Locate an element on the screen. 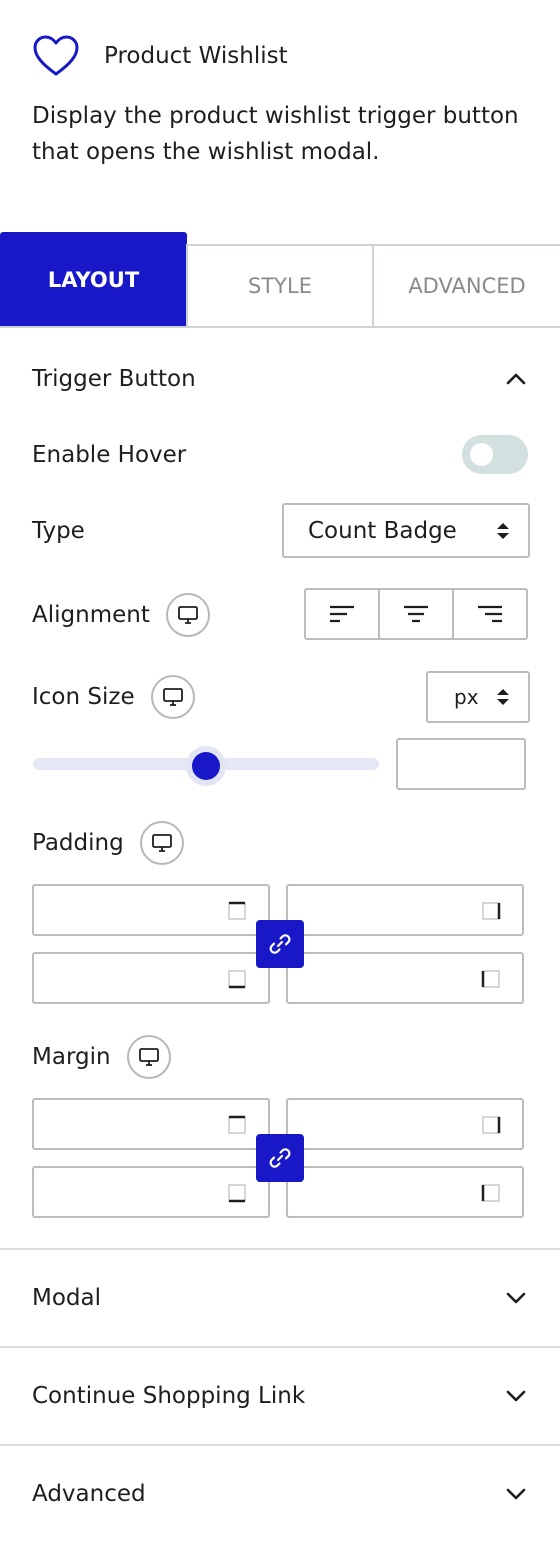  icon-size-slider-thumb is located at coordinates (206, 766).